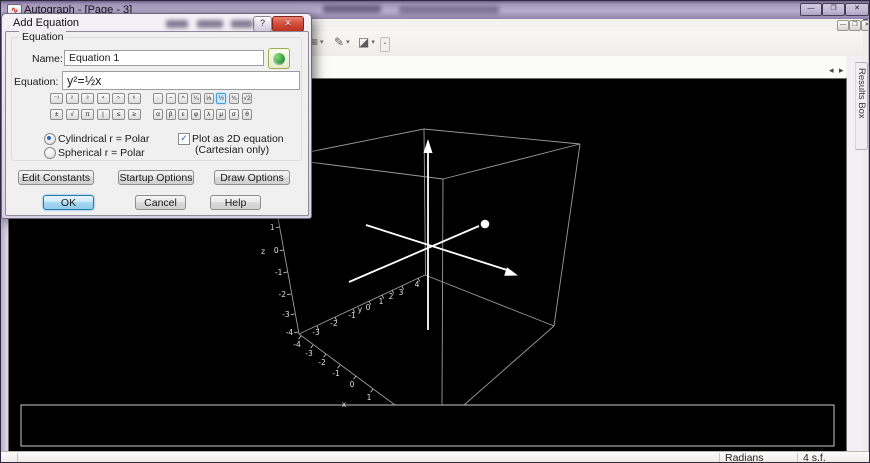 The width and height of the screenshot is (870, 463). I want to click on symbol-button-·: ·, so click(158, 98).